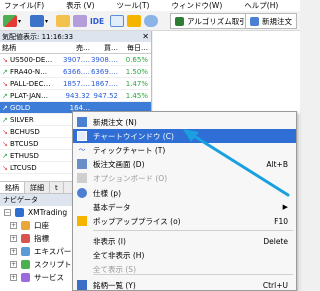 Image resolution: width=320 pixels, height=291 pixels. What do you see at coordinates (241, 165) in the screenshot?
I see `arrow-shaft` at bounding box center [241, 165].